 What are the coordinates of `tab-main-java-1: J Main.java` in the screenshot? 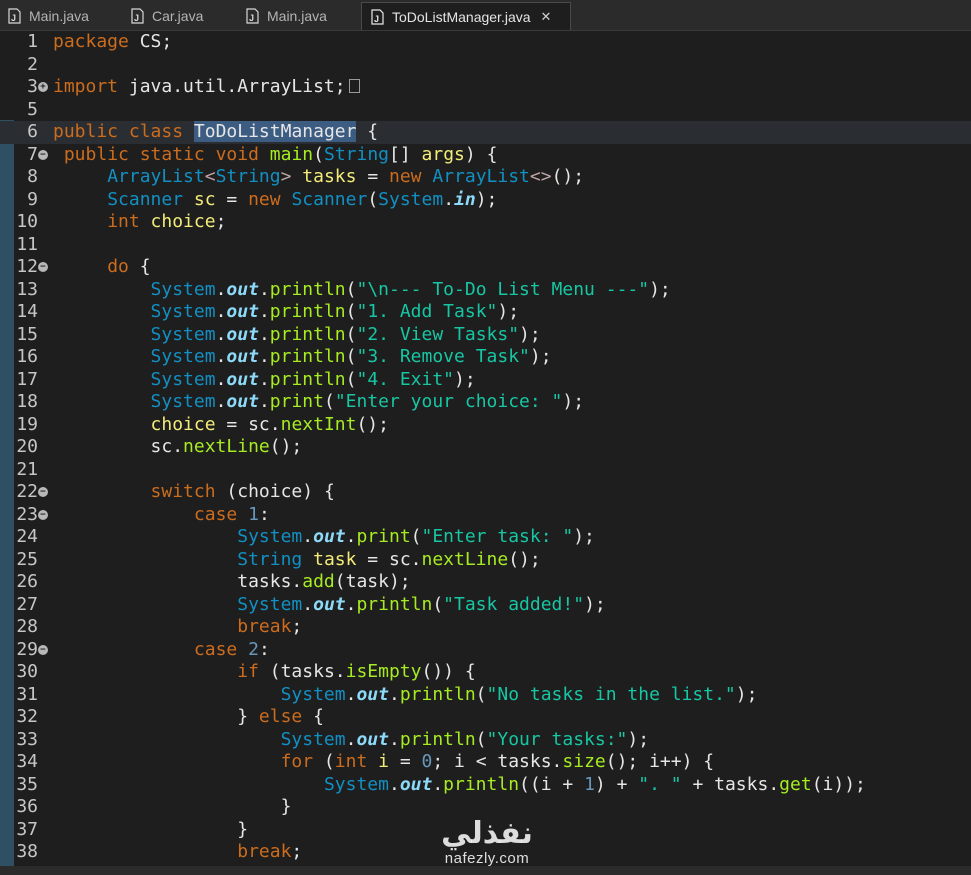 It's located at (48, 16).